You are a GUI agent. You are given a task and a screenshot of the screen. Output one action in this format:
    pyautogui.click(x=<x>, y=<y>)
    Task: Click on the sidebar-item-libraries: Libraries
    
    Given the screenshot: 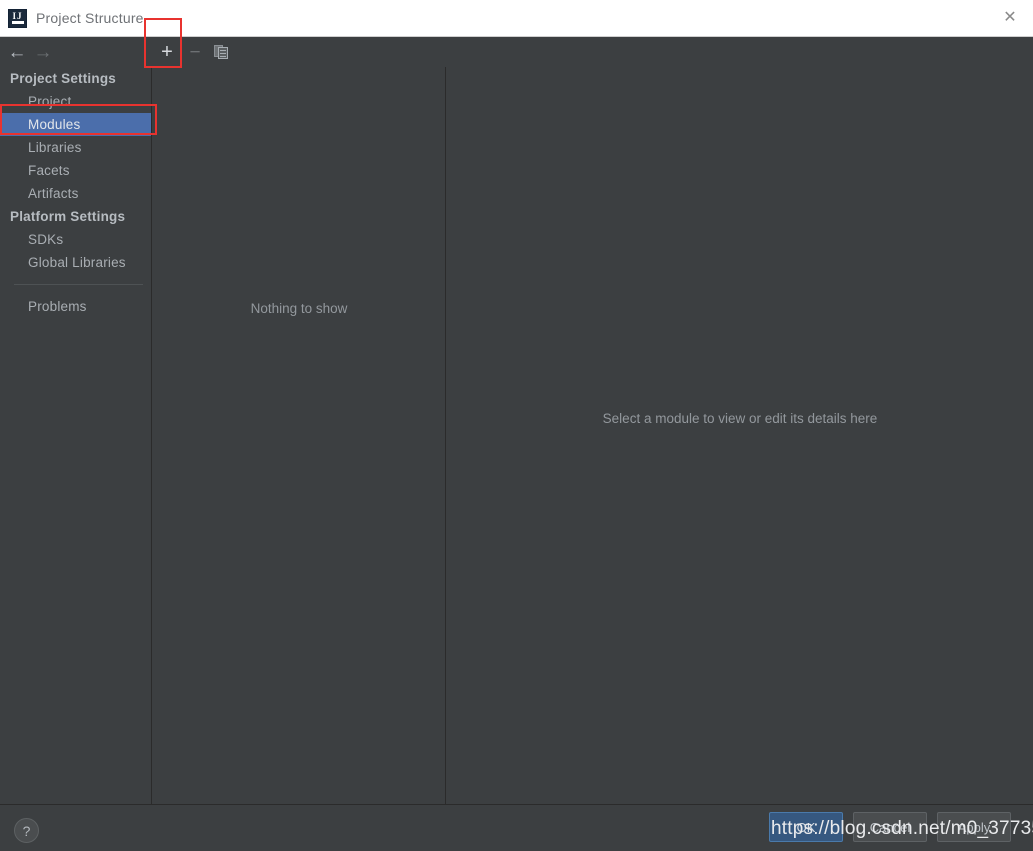 What is the action you would take?
    pyautogui.click(x=75, y=147)
    